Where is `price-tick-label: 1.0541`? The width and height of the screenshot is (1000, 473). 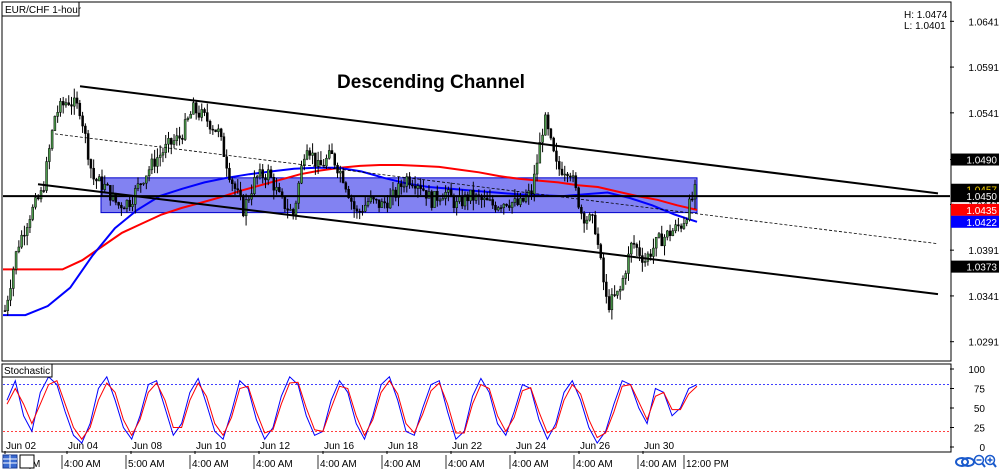 price-tick-label: 1.0541 is located at coordinates (983, 114).